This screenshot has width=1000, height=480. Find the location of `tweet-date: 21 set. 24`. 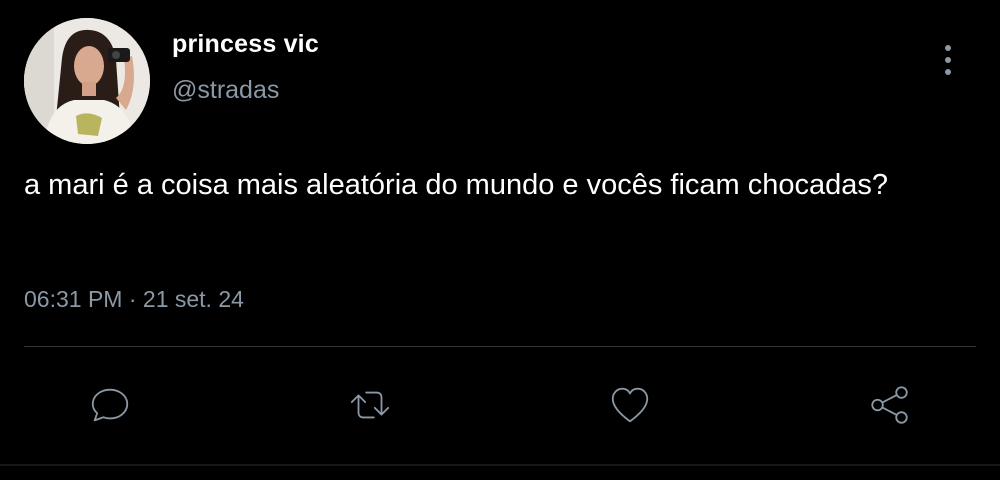

tweet-date: 21 set. 24 is located at coordinates (193, 299).